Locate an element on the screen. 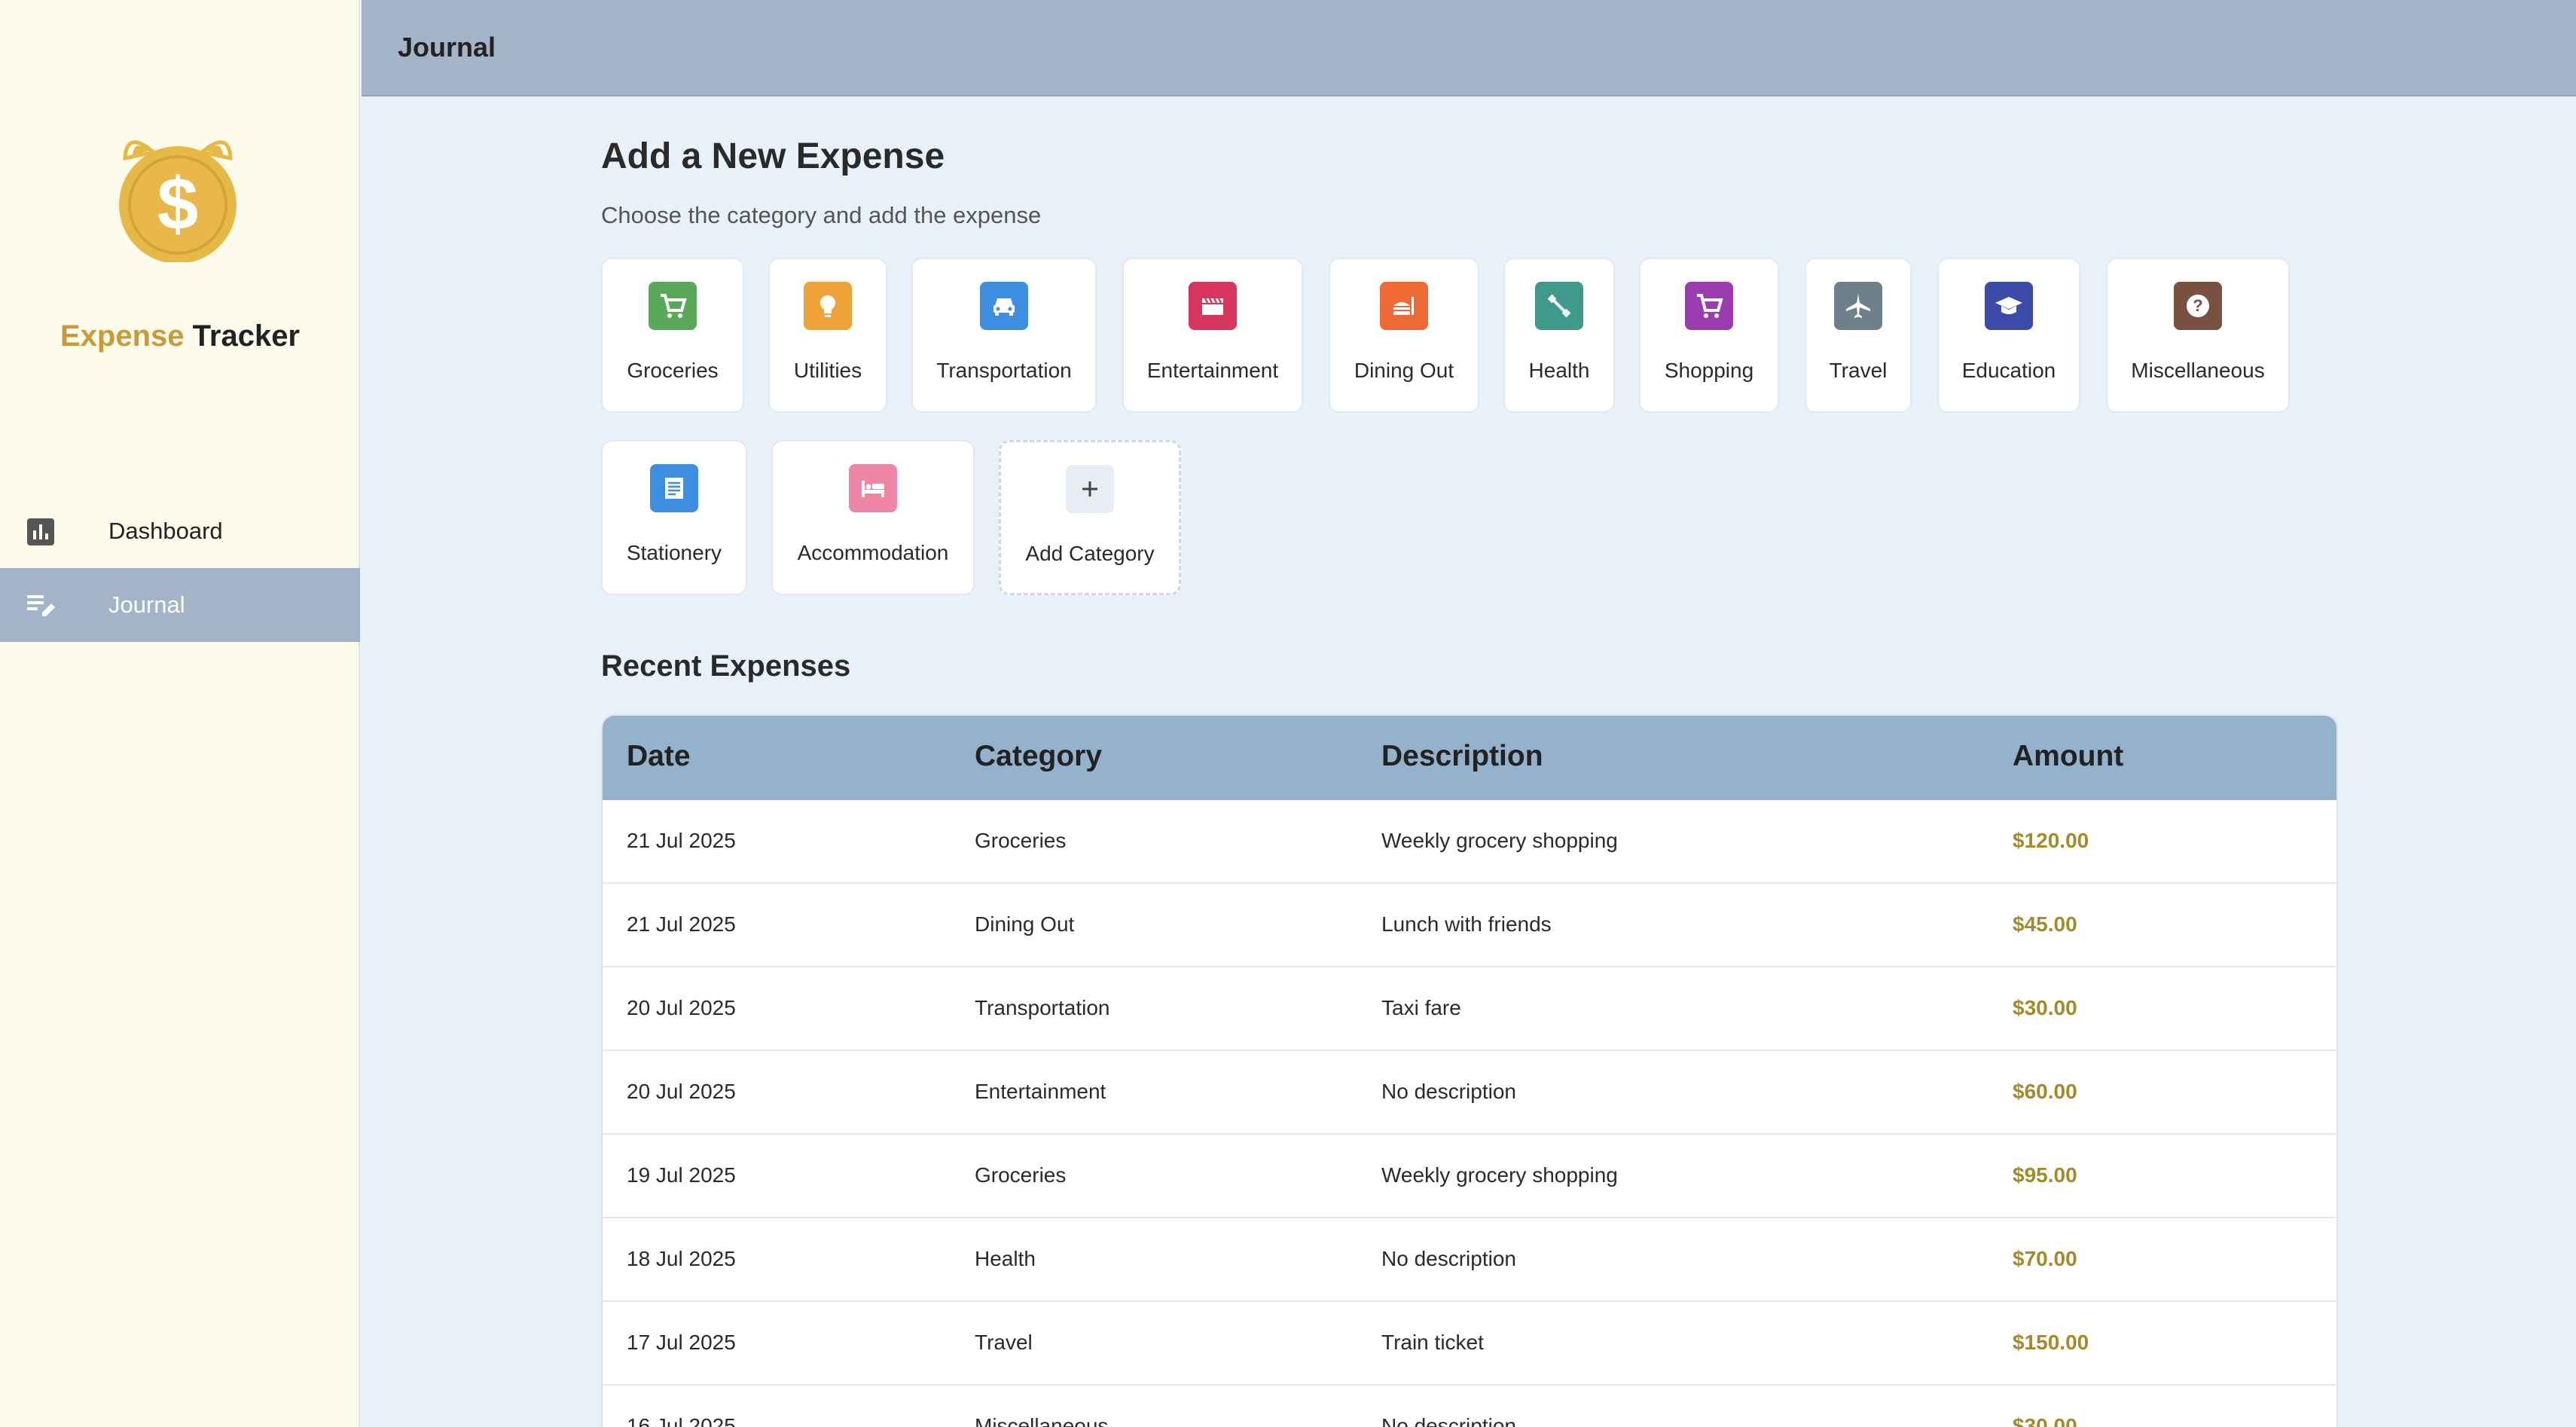  table-header: Date Category Description Amount is located at coordinates (1469, 758).